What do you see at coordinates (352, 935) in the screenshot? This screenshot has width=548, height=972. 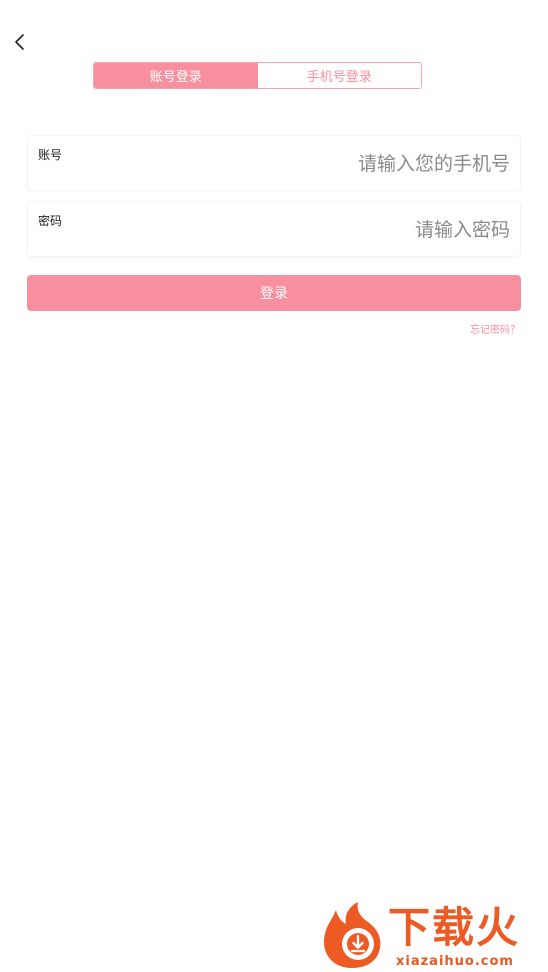 I see `flame-download-icon` at bounding box center [352, 935].